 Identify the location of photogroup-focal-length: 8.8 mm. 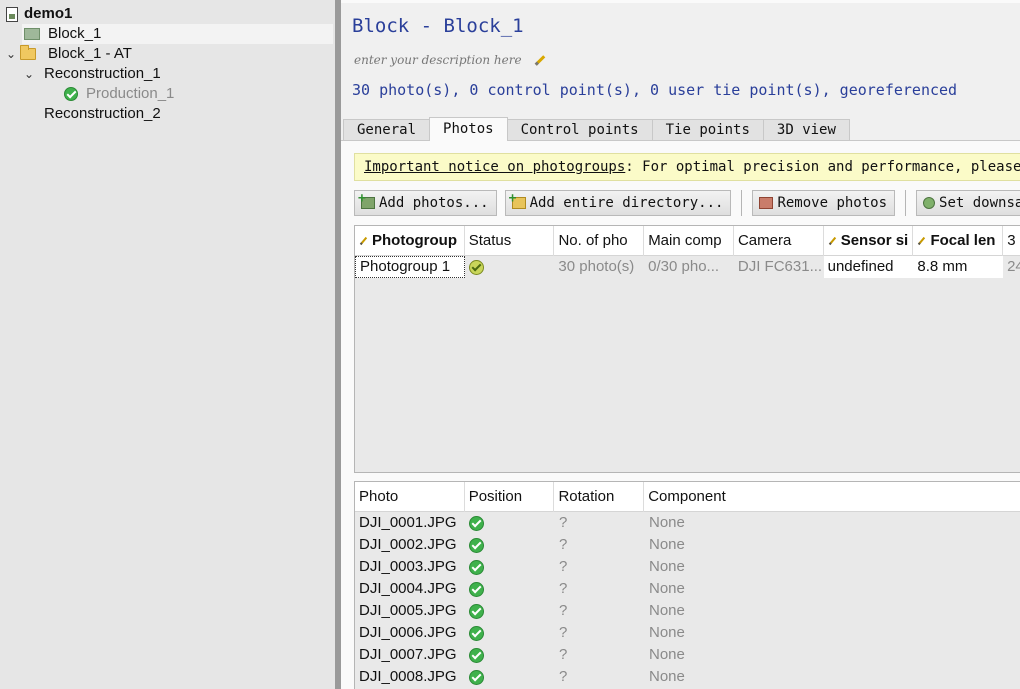
(958, 267).